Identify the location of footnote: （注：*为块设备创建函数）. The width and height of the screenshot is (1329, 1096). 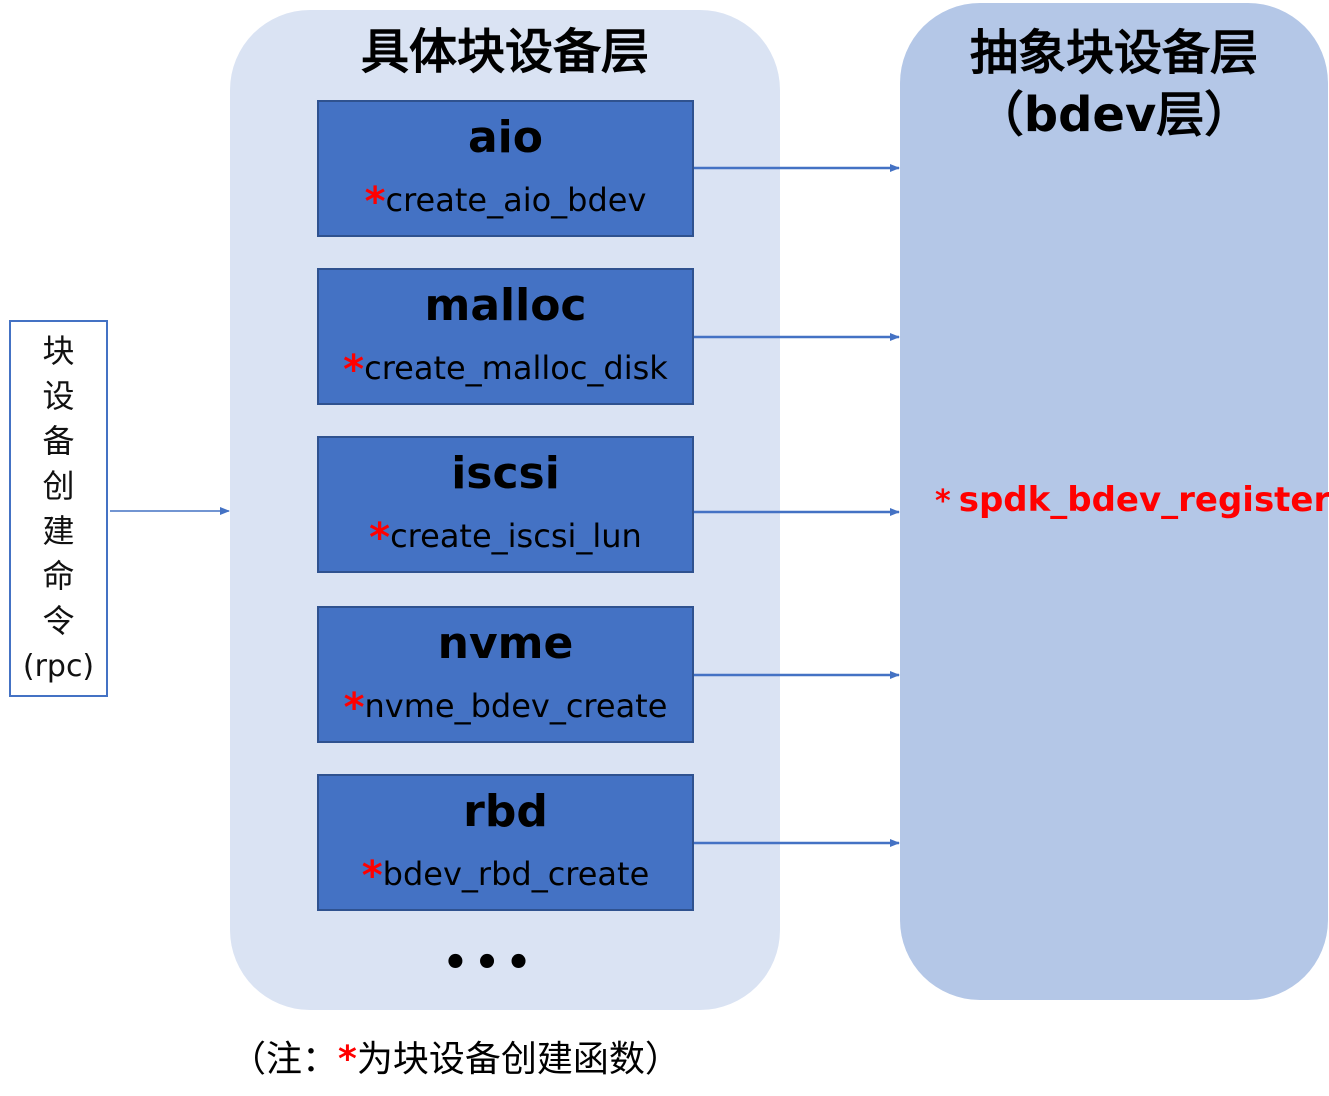
(455, 1056).